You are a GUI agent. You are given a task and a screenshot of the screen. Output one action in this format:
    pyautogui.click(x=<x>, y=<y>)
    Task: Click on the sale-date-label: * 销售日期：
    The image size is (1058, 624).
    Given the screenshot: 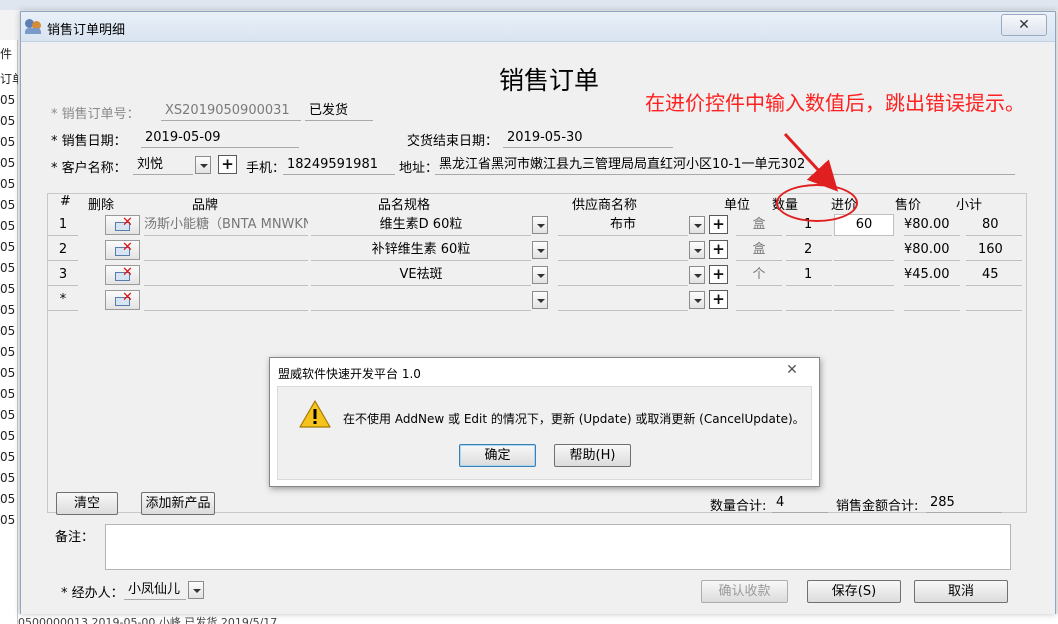 What is the action you would take?
    pyautogui.click(x=89, y=141)
    